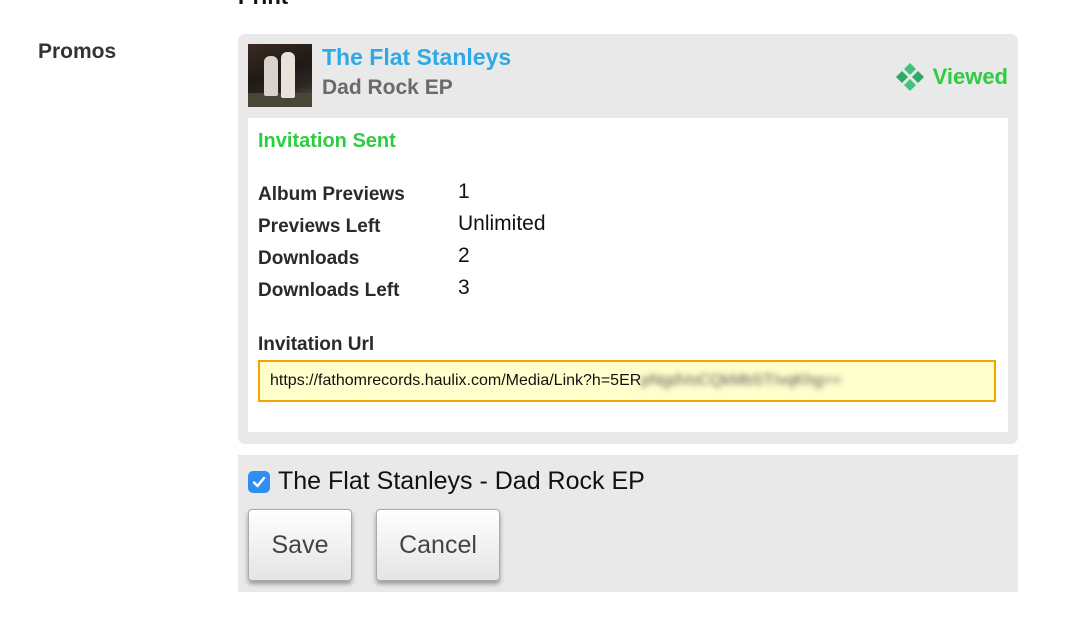 The image size is (1088, 620). I want to click on stat-value: 1, so click(464, 191).